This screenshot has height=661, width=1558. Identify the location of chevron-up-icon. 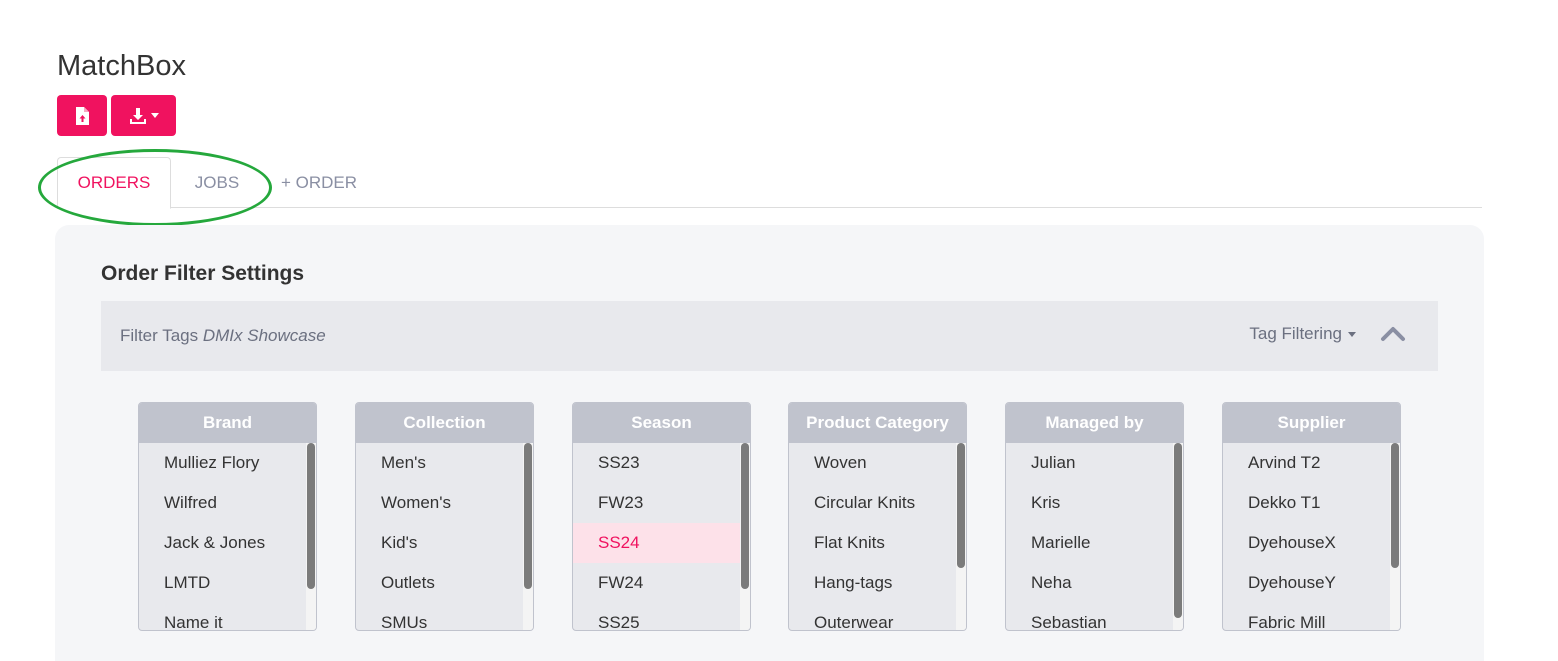
(1393, 339).